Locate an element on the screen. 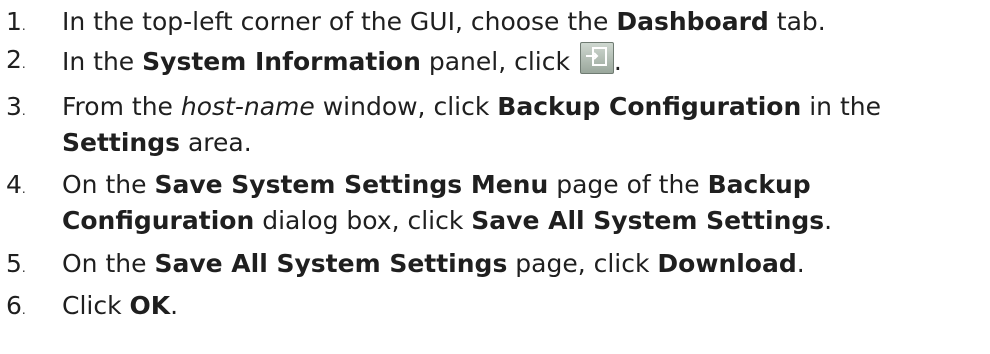 The width and height of the screenshot is (990, 354). step-2-text: In the System Information panel, click . is located at coordinates (526, 61).